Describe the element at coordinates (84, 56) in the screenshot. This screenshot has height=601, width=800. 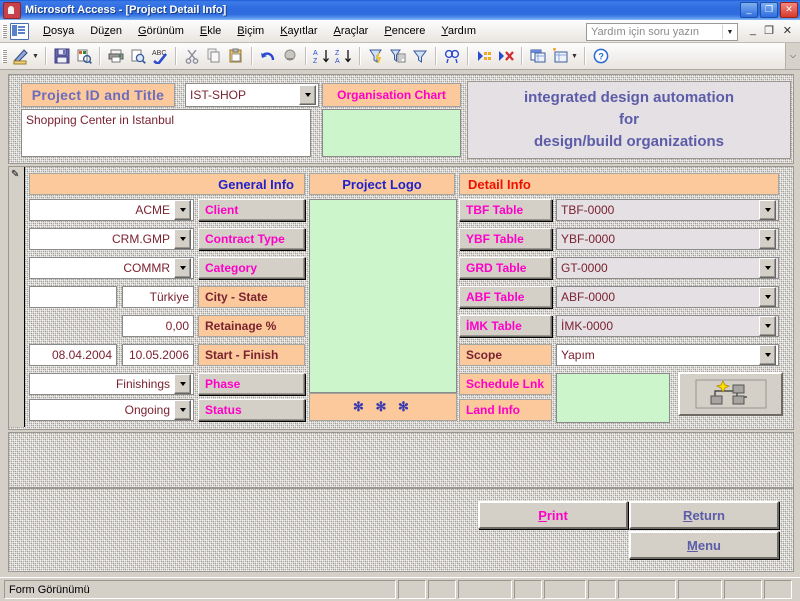
I see `print-preview-icon` at that location.